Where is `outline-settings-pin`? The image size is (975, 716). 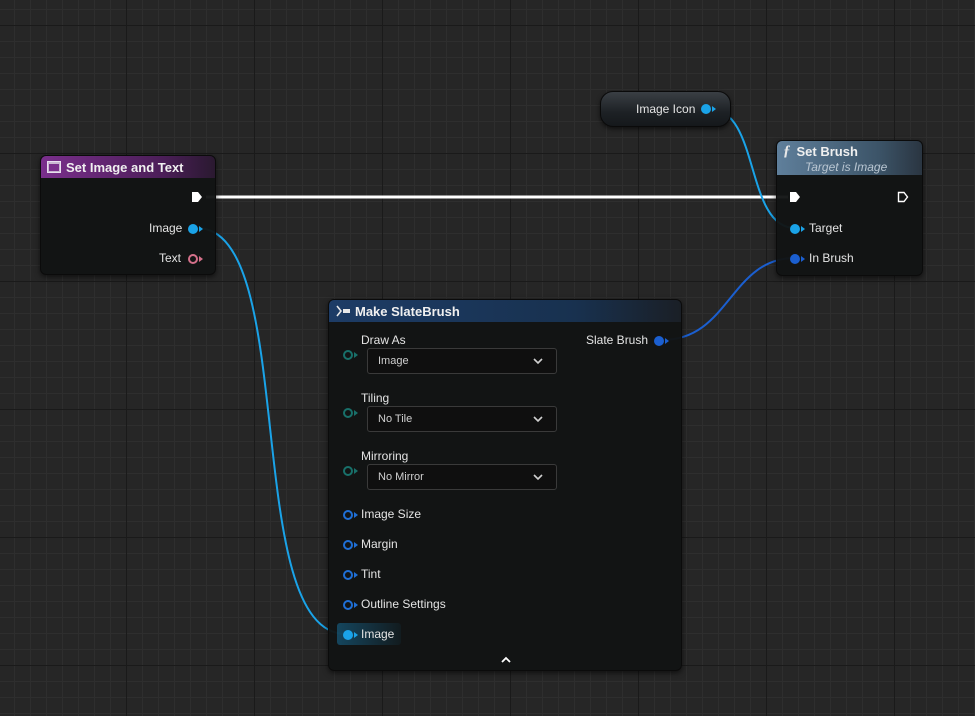 outline-settings-pin is located at coordinates (348, 605).